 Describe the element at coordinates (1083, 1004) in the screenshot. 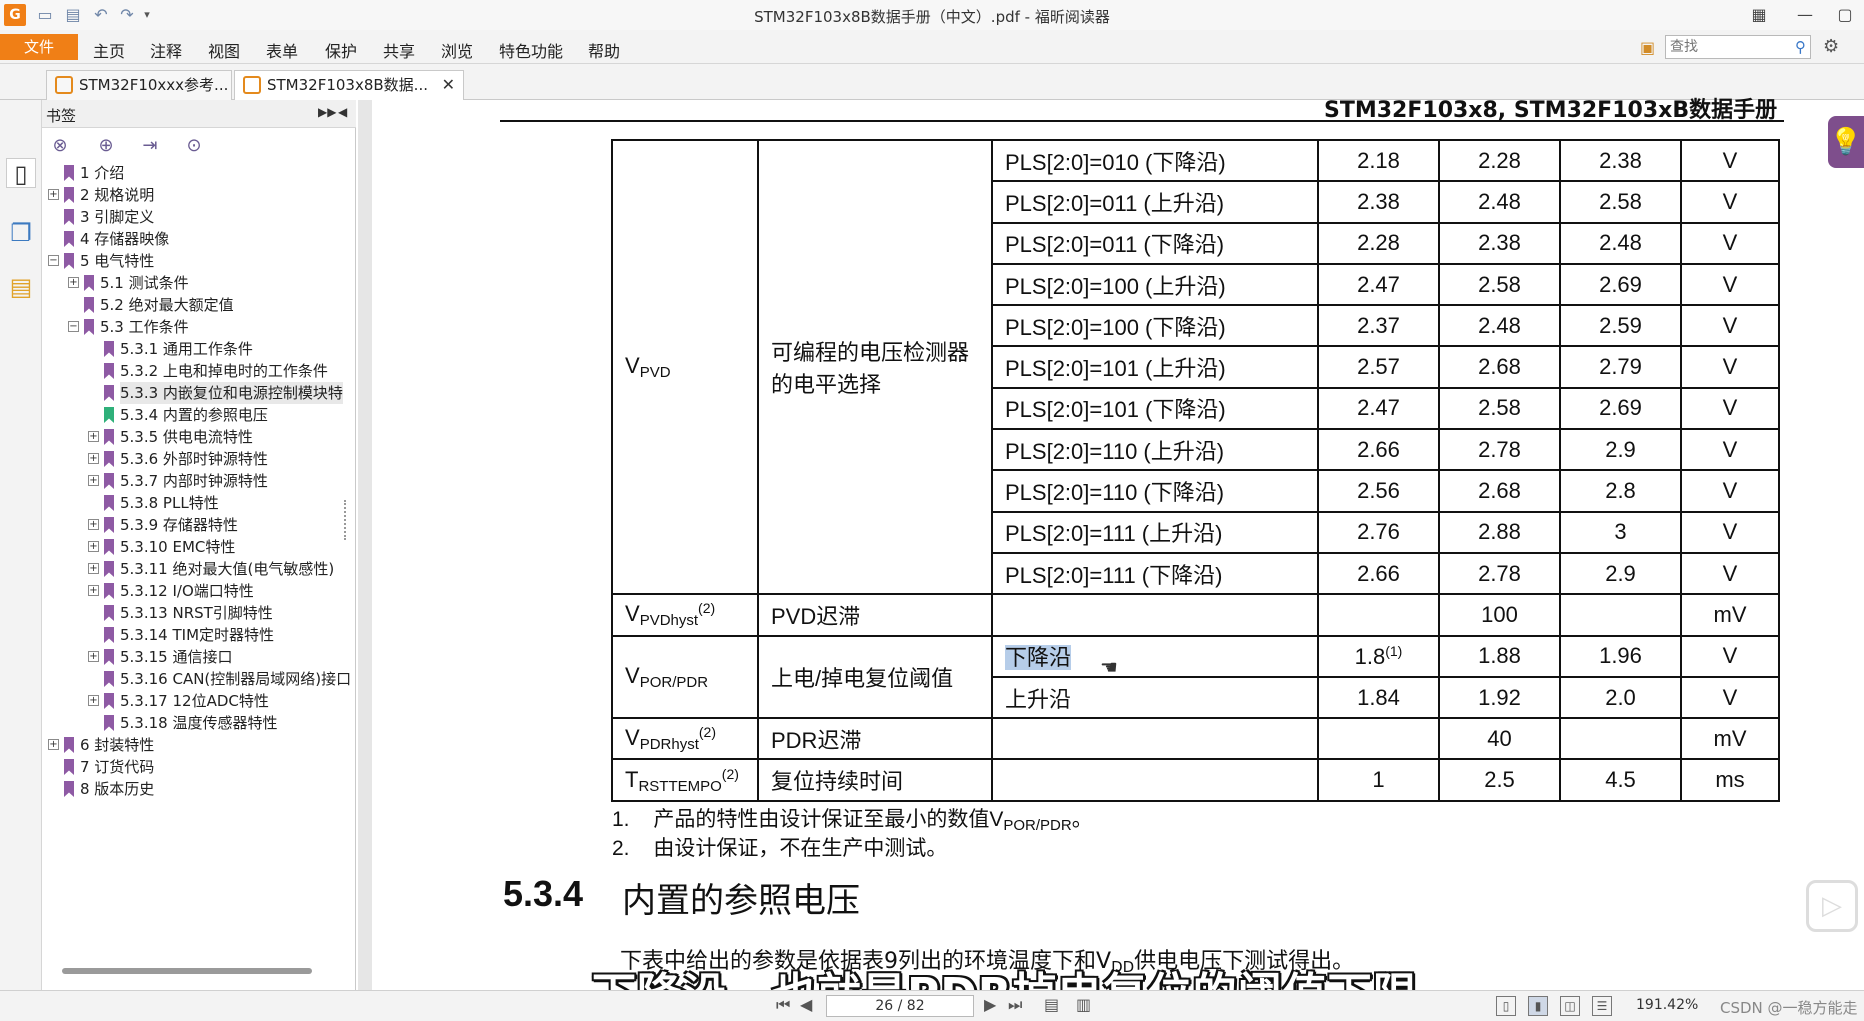

I see `page-layout-icon: ▥` at that location.